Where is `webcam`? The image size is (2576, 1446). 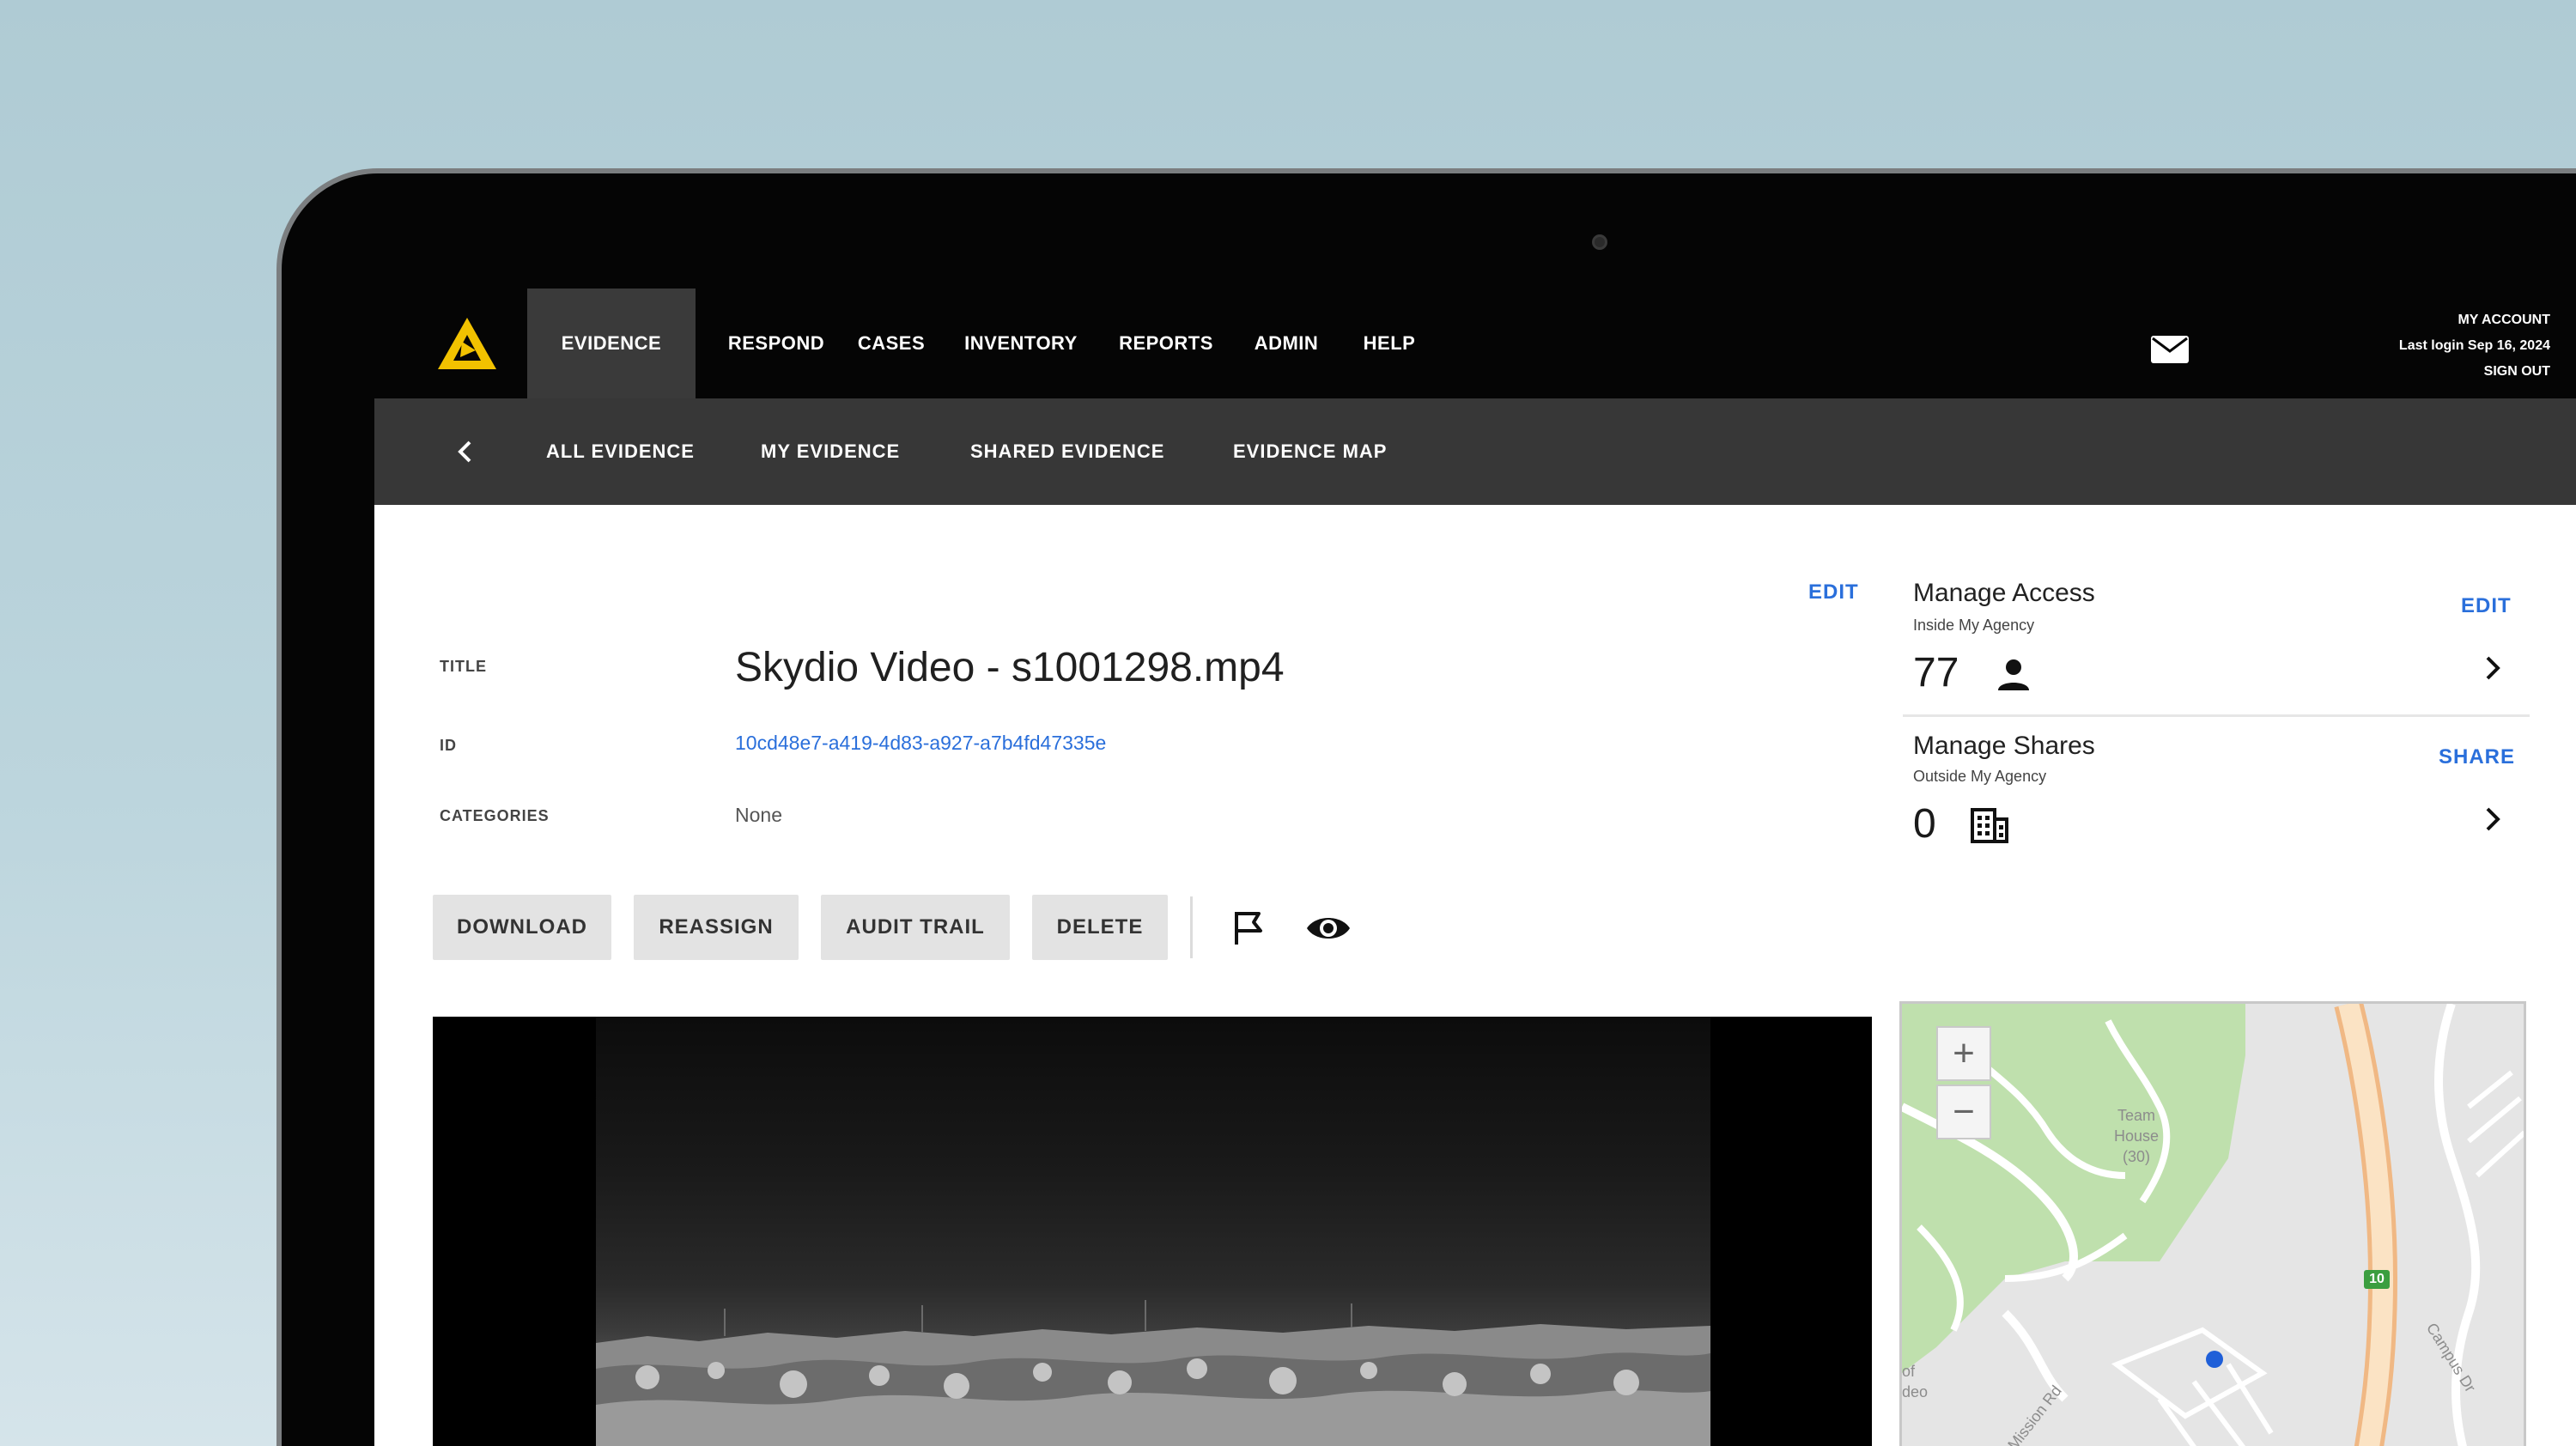
webcam is located at coordinates (1599, 242).